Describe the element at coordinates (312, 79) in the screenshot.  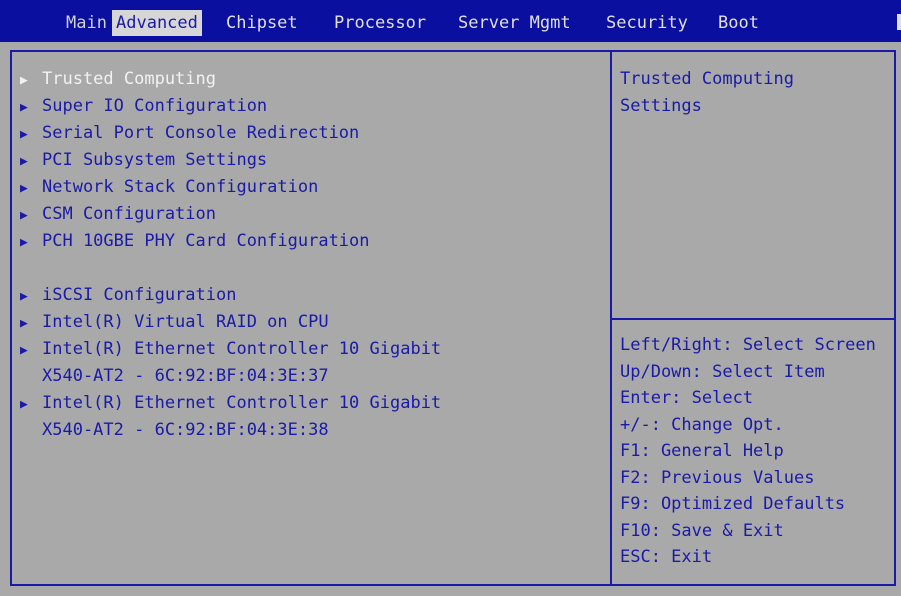
I see `menu-item-trusted-computing: ▶ Trusted Computing` at that location.